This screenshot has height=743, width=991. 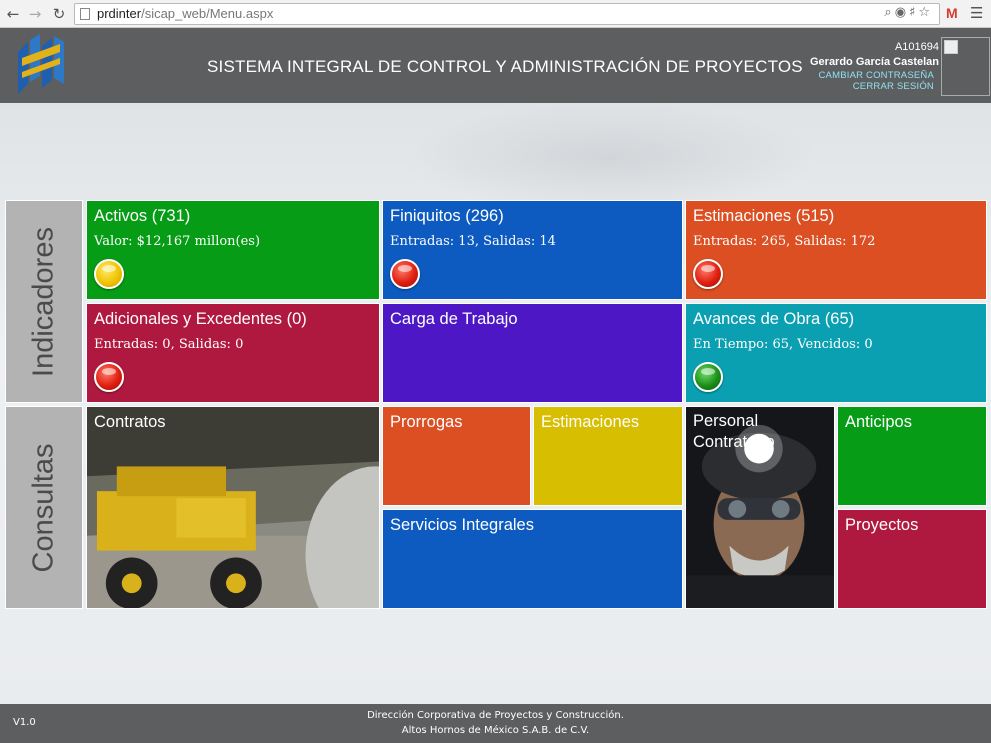 I want to click on tile-subtitle: Entradas: 13, Salidas: 14, so click(x=473, y=241).